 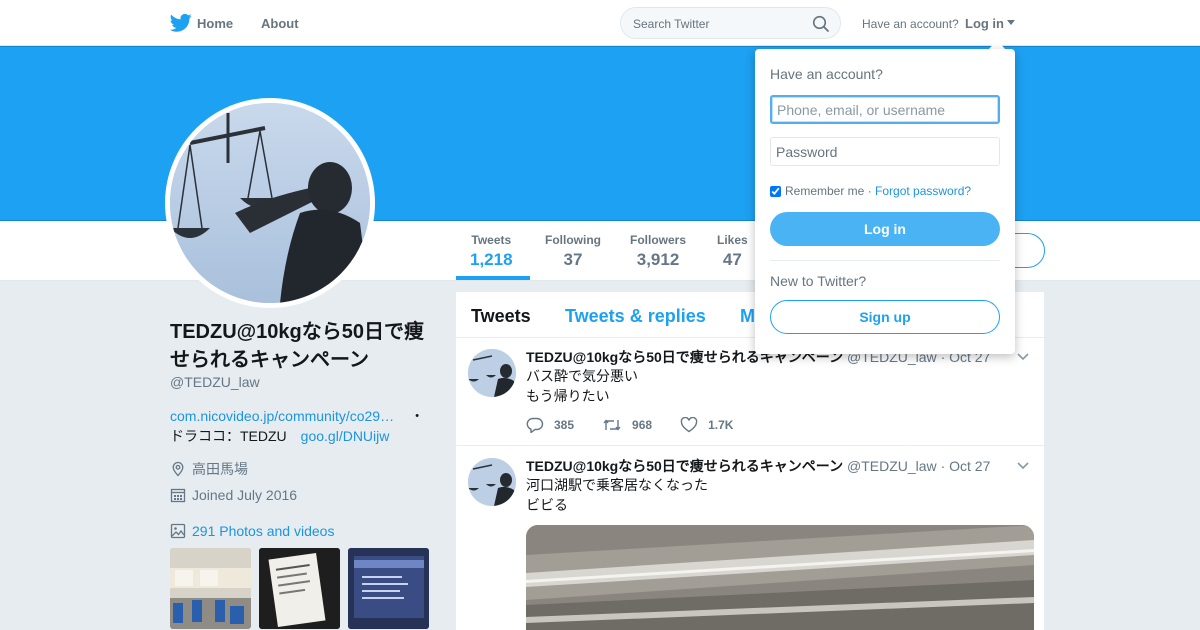 I want to click on stat-following: Following 37, so click(x=573, y=251).